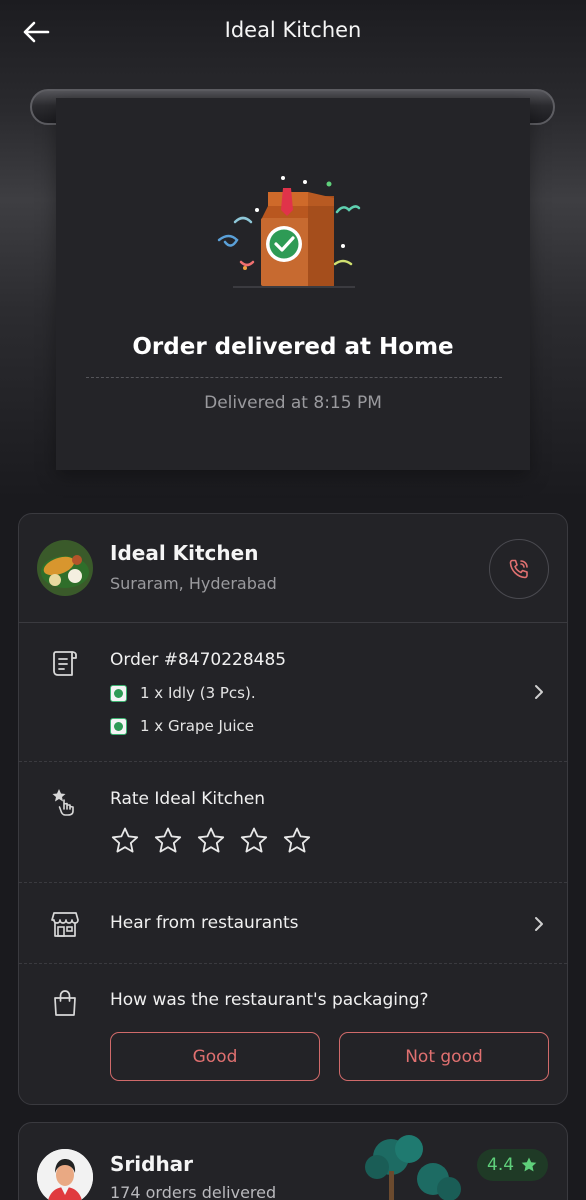  What do you see at coordinates (65, 924) in the screenshot?
I see `storefront-icon` at bounding box center [65, 924].